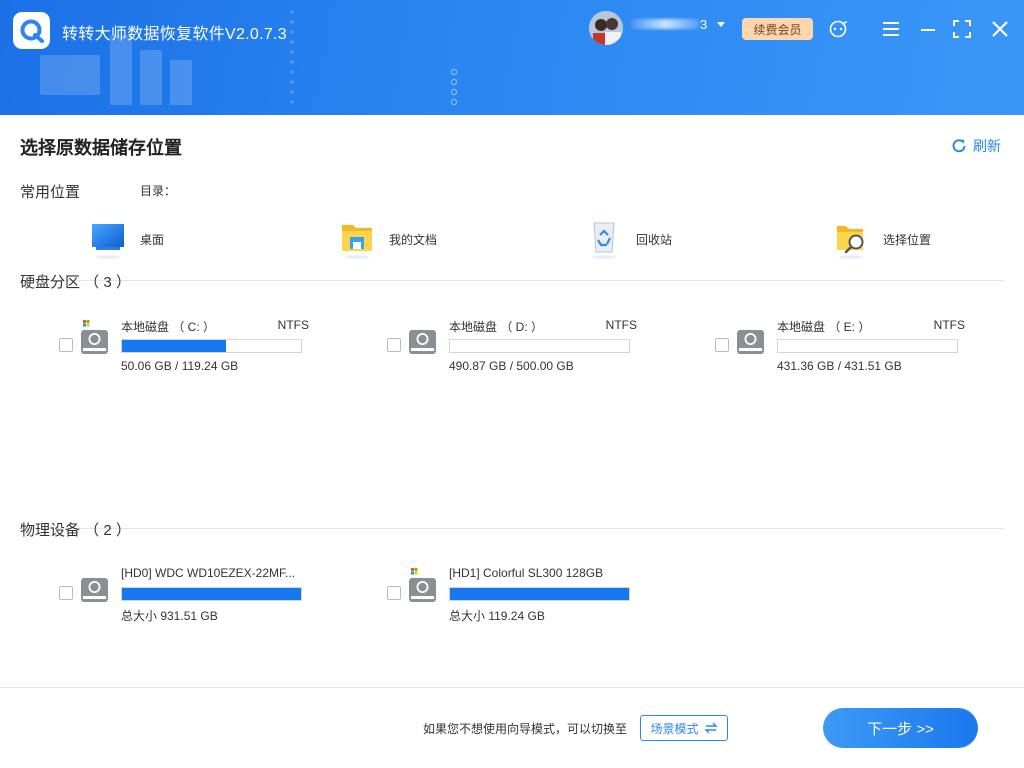  I want to click on app-logo, so click(31, 30).